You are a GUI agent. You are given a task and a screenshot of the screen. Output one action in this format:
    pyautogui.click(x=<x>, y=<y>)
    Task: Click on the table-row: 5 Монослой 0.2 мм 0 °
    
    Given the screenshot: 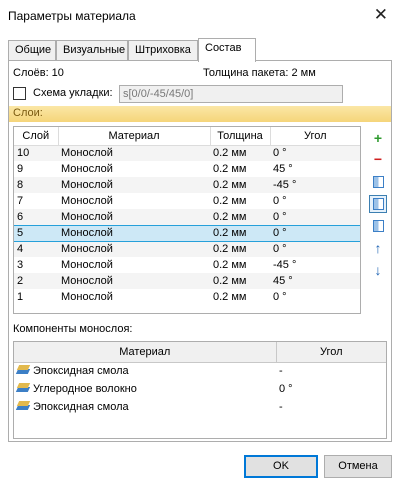 What is the action you would take?
    pyautogui.click(x=187, y=233)
    